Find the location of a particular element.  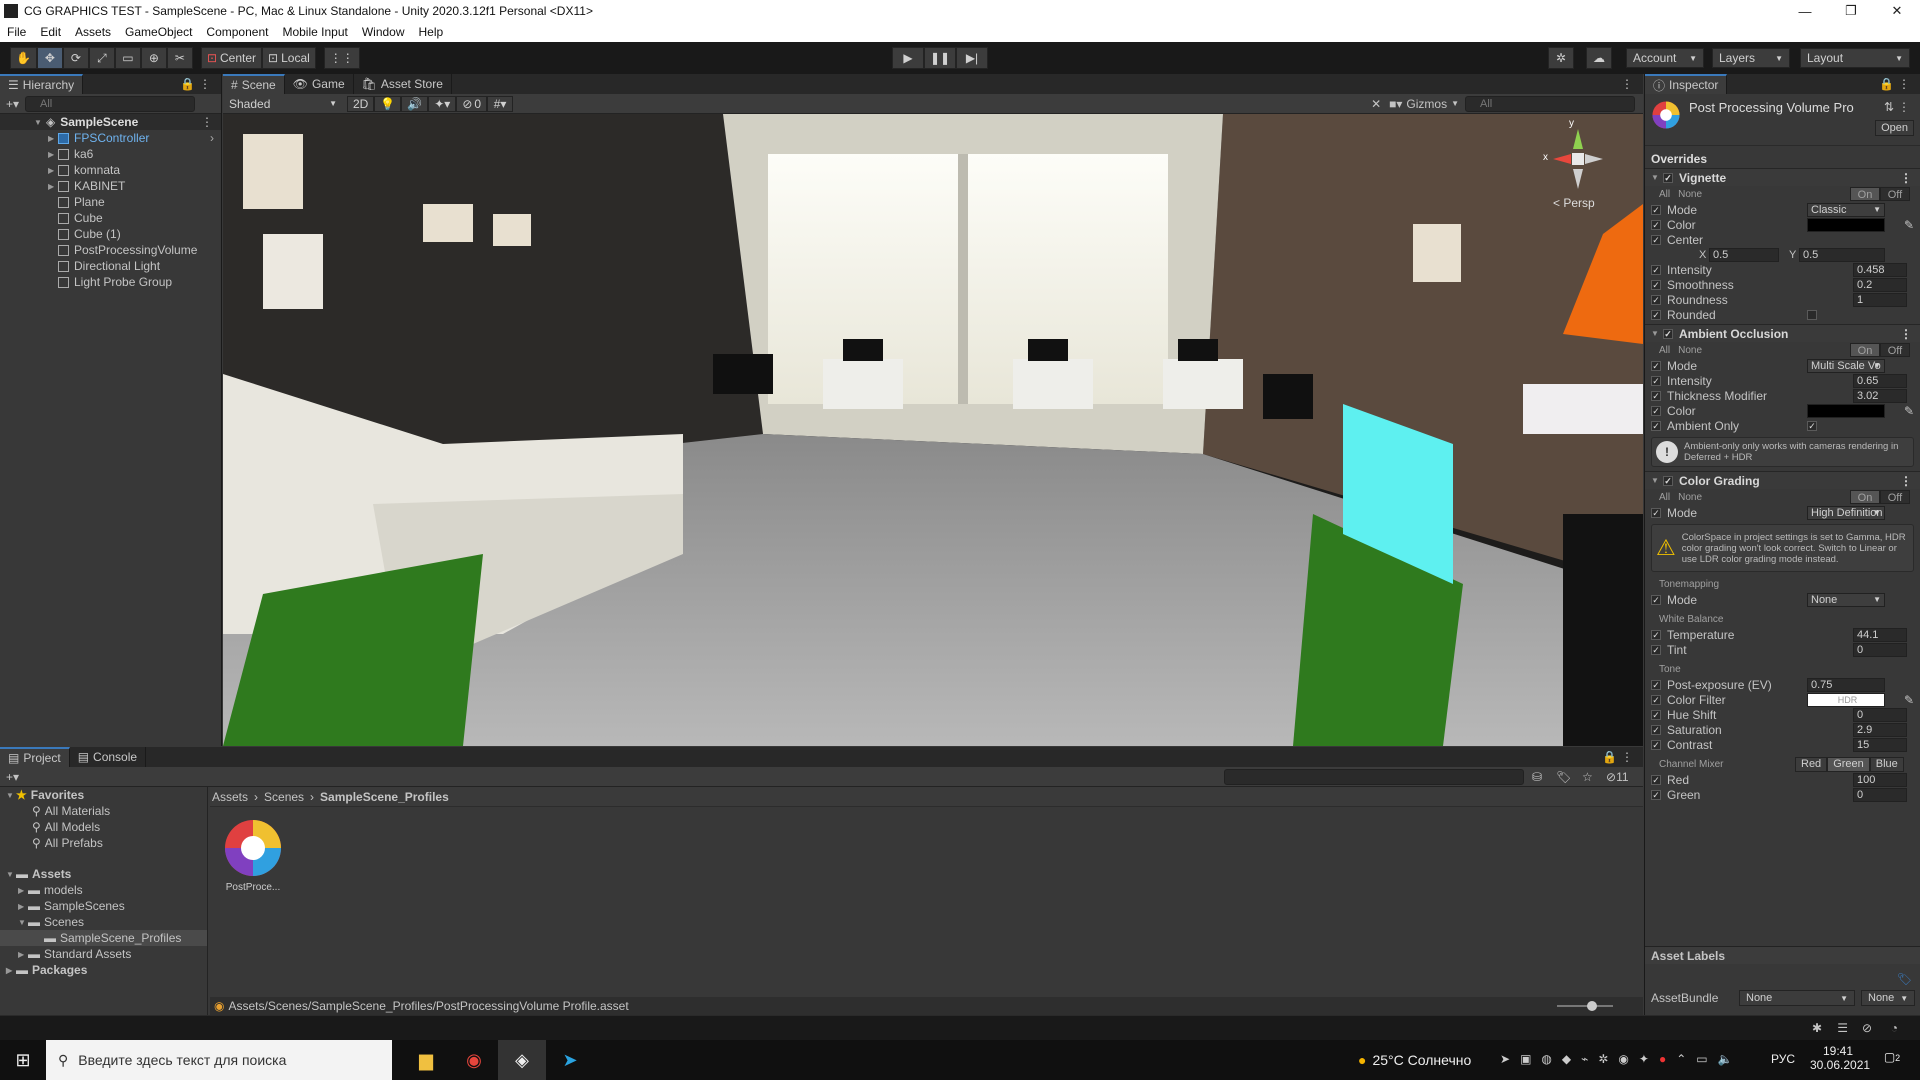

tab-game: 👁 Game is located at coordinates (319, 84).